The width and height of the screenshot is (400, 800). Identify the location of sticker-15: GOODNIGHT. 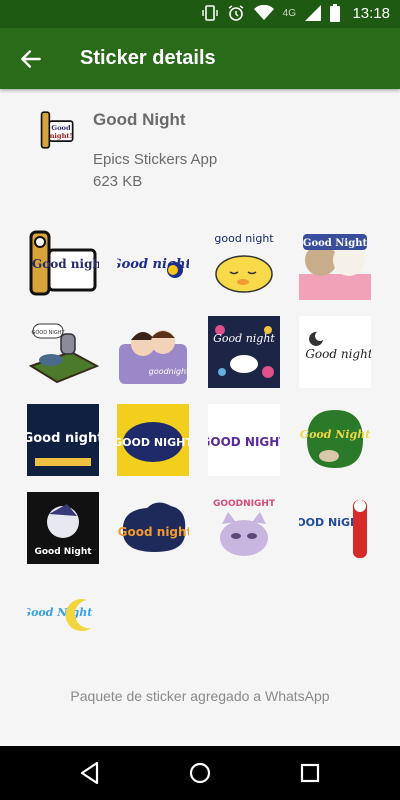
(244, 528).